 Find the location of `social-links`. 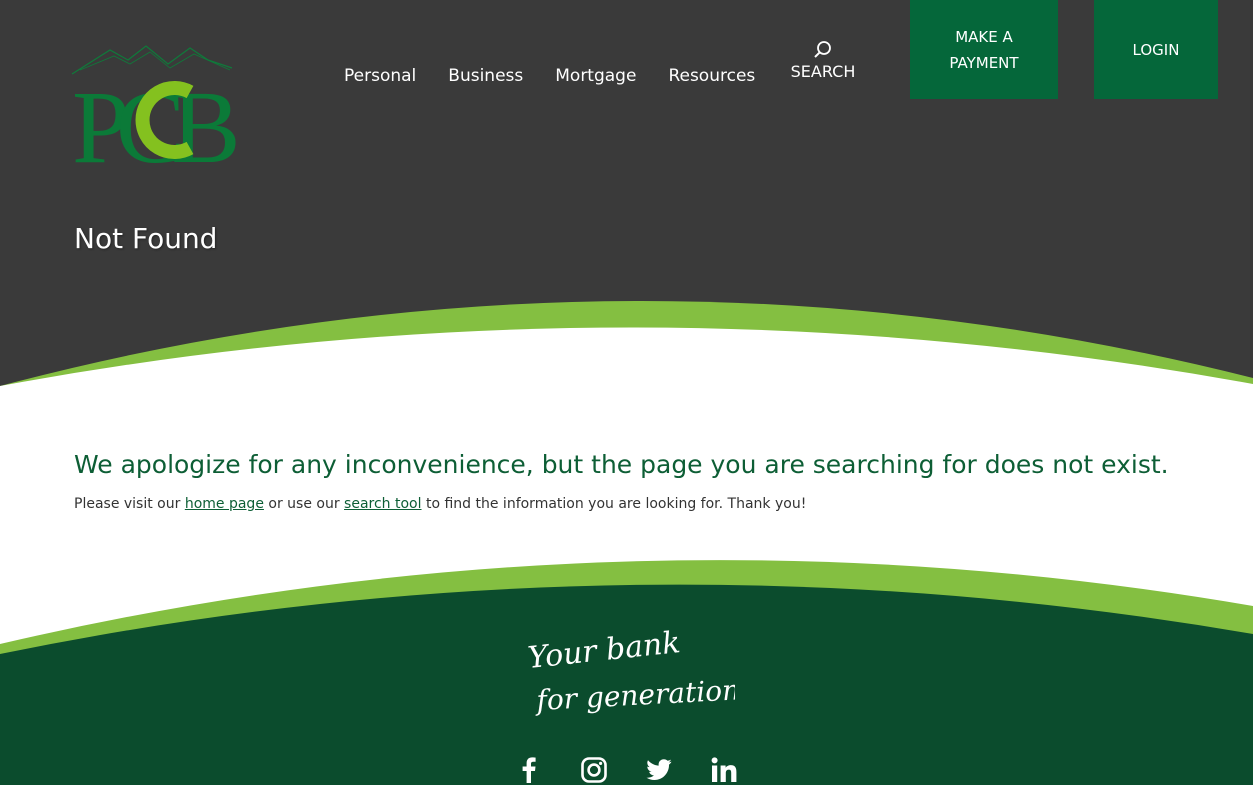

social-links is located at coordinates (626, 769).